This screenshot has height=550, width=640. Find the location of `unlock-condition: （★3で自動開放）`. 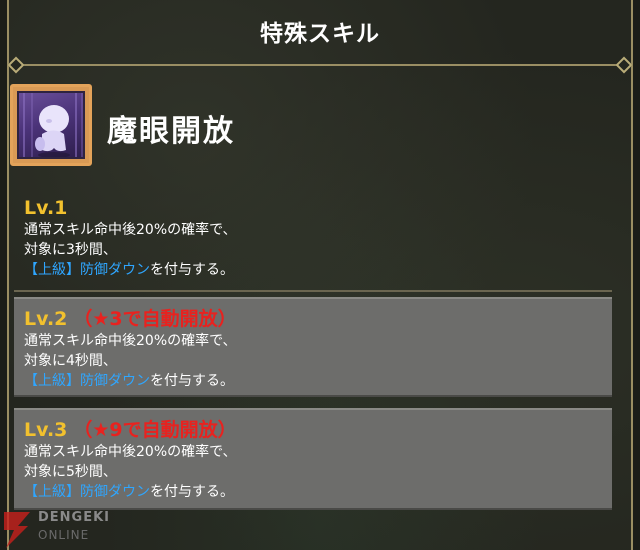

unlock-condition: （★3で自動開放） is located at coordinates (155, 319).